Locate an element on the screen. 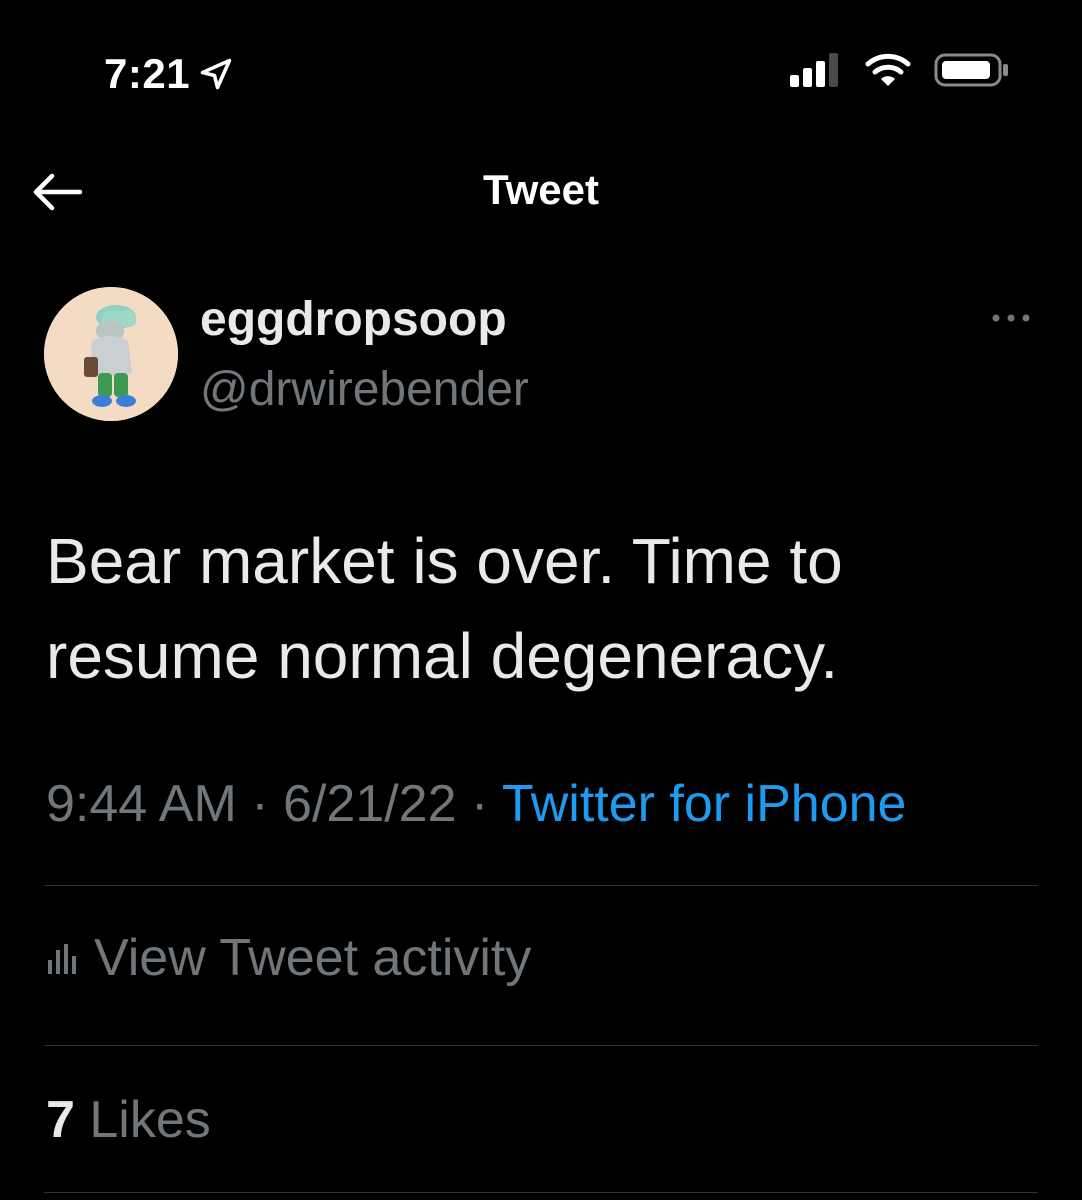 This screenshot has height=1200, width=1082. likes-stat: 7 Likes is located at coordinates (128, 1120).